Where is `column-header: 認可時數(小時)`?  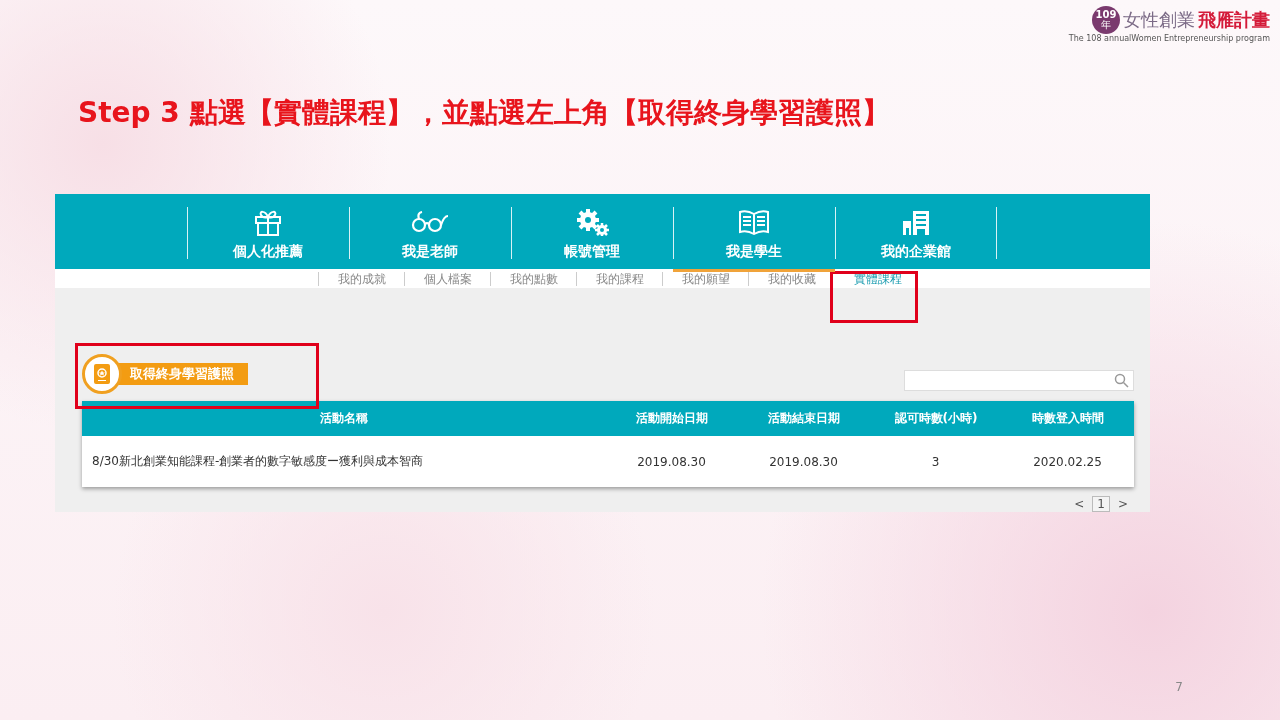
column-header: 認可時數(小時) is located at coordinates (936, 418).